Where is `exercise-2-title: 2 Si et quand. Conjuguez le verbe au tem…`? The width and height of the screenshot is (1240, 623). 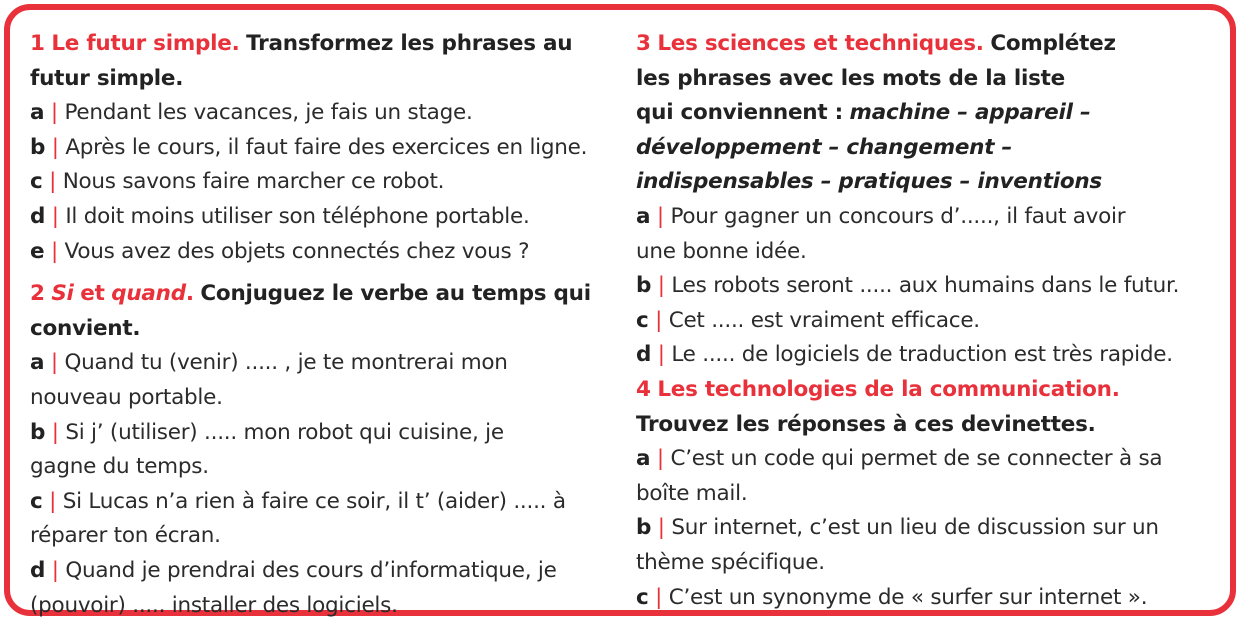
exercise-2-title: 2 Si et quand. Conjuguez le verbe au tem… is located at coordinates (322, 294).